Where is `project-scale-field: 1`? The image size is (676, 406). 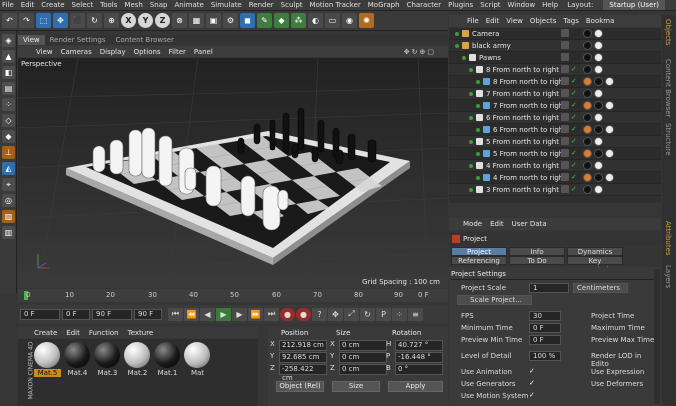
project-scale-field: 1 is located at coordinates (549, 288).